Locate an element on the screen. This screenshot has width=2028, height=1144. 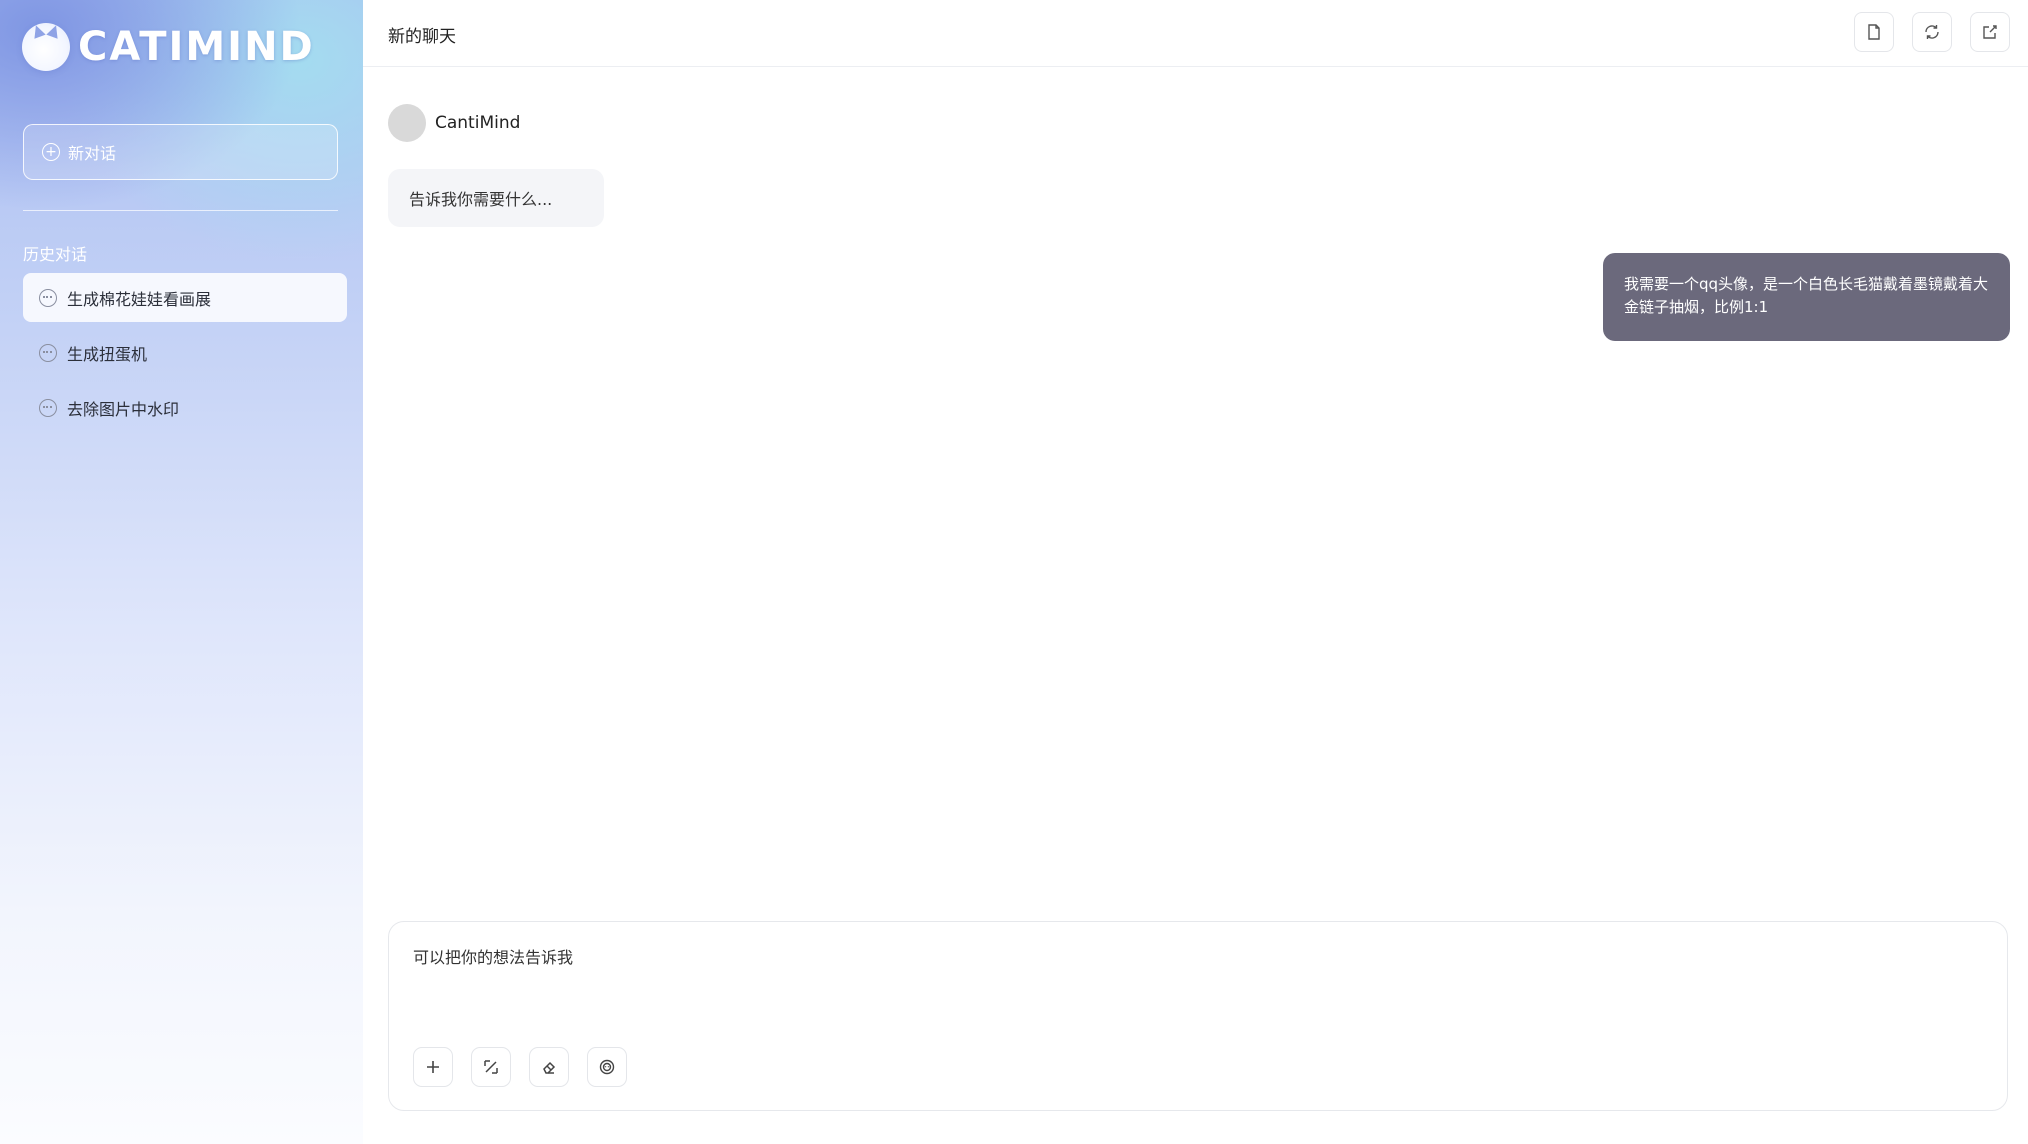
history-item: 生成扭蛋机 is located at coordinates (185, 352).